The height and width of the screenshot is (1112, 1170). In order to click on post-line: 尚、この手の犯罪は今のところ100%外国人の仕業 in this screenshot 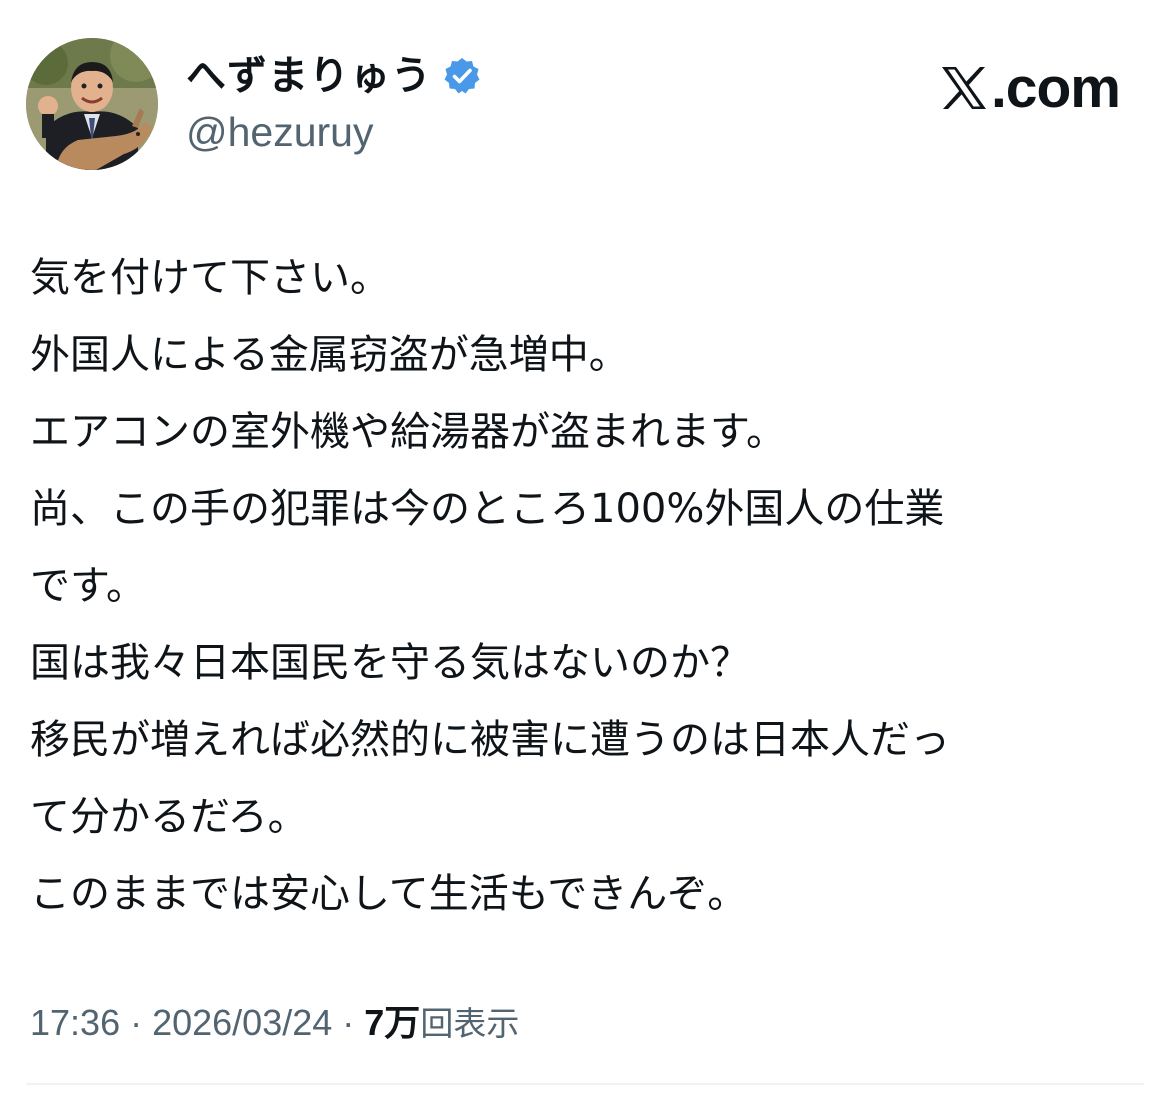, I will do `click(487, 509)`.